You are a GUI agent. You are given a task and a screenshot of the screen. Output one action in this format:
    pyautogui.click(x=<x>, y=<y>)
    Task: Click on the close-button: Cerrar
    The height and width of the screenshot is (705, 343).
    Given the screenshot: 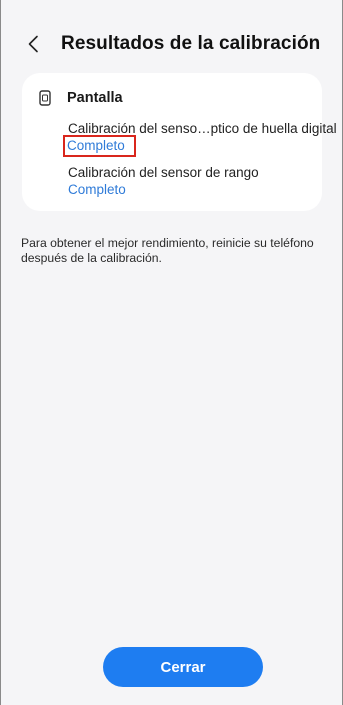 What is the action you would take?
    pyautogui.click(x=183, y=667)
    